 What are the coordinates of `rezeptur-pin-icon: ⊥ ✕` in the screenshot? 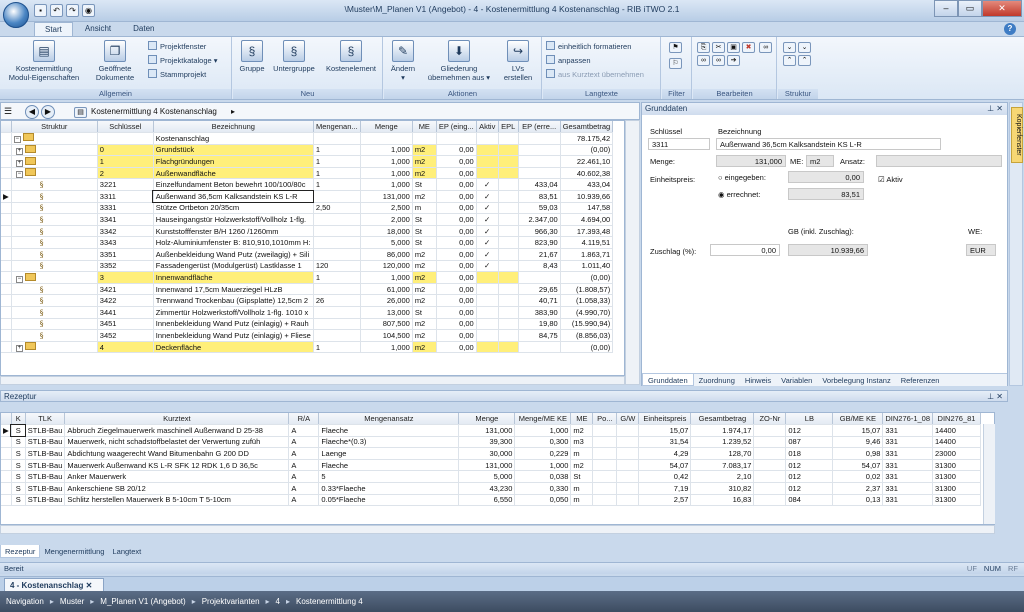 It's located at (995, 396).